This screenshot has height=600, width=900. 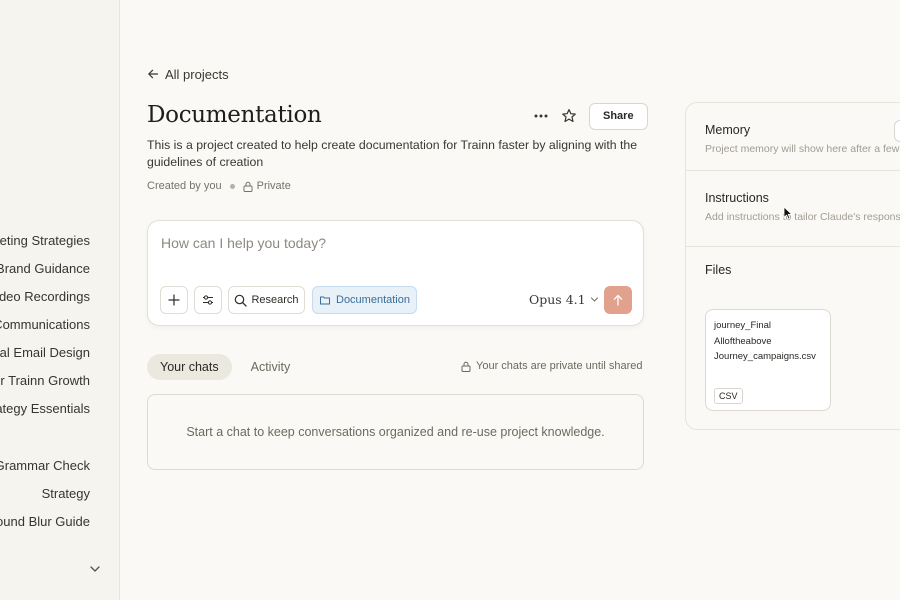 I want to click on model-selector: Opus 4.1, so click(x=564, y=299).